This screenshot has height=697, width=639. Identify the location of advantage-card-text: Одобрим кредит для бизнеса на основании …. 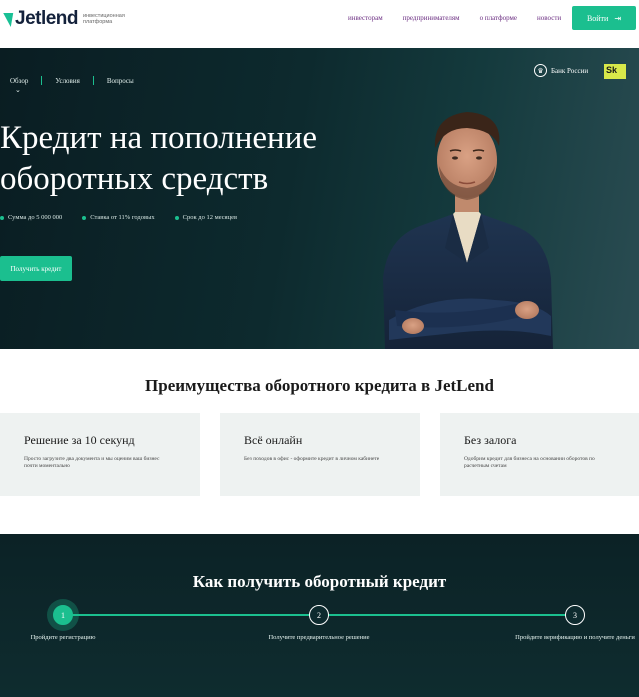
(529, 462).